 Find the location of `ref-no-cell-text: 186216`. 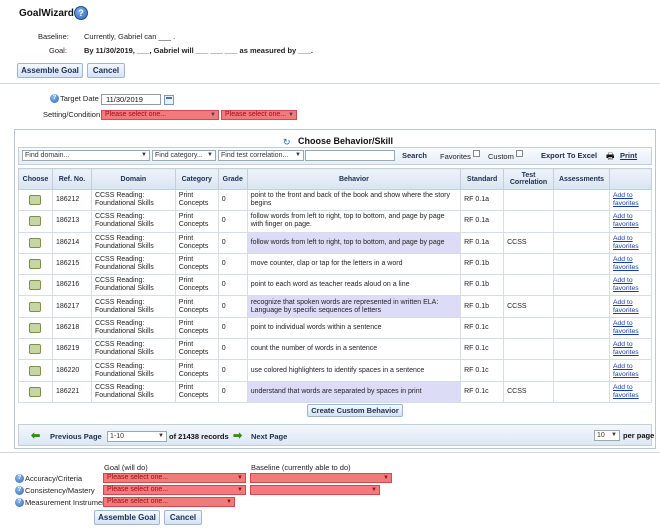

ref-no-cell-text: 186216 is located at coordinates (67, 285).